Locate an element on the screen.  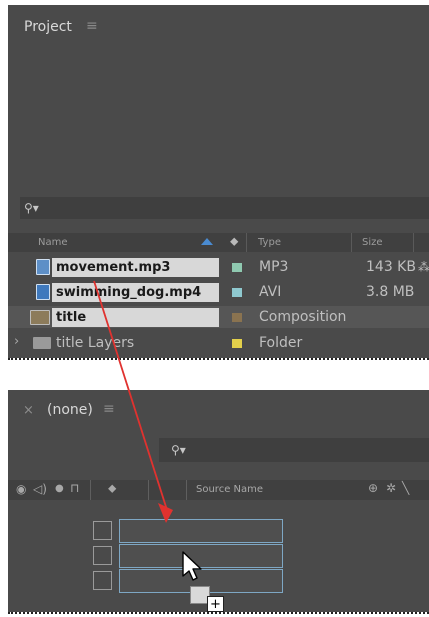
arrow-cursor-icon is located at coordinates (192, 566).